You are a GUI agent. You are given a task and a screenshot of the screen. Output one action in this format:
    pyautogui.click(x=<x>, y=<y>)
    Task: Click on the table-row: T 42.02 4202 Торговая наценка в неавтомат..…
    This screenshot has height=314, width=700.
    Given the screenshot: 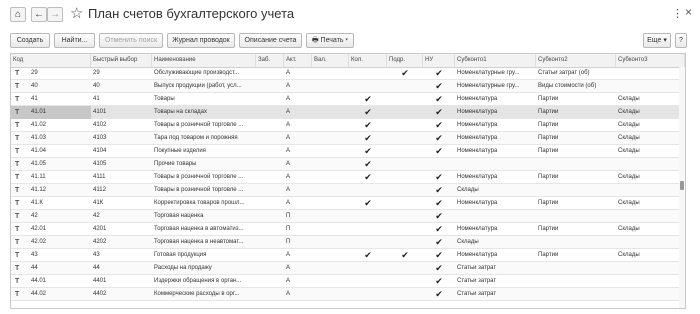 What is the action you would take?
    pyautogui.click(x=348, y=242)
    